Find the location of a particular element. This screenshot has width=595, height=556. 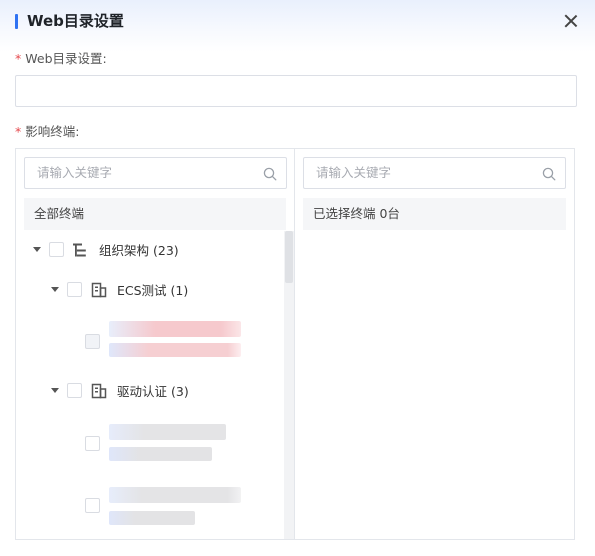

tree-node-ecs: ECS测试 (1) is located at coordinates (150, 291).